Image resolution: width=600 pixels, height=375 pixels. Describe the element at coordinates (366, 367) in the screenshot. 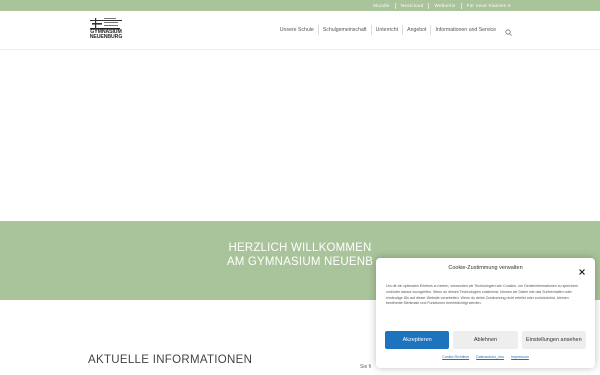

I see `sidebar-snippet: Sie fi` at that location.